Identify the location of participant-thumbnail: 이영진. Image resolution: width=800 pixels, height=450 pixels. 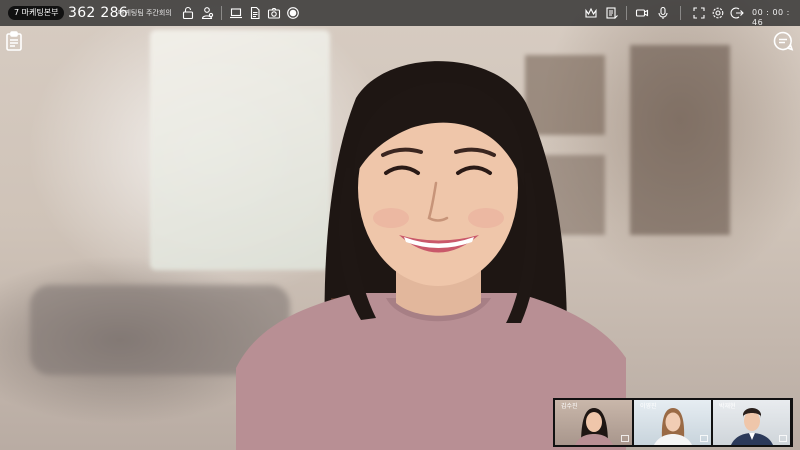
(672, 422).